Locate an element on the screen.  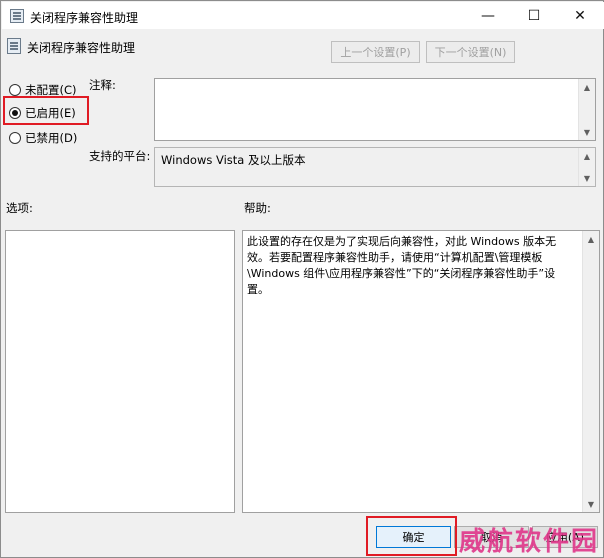
options-label: 选项: is located at coordinates (19, 208).